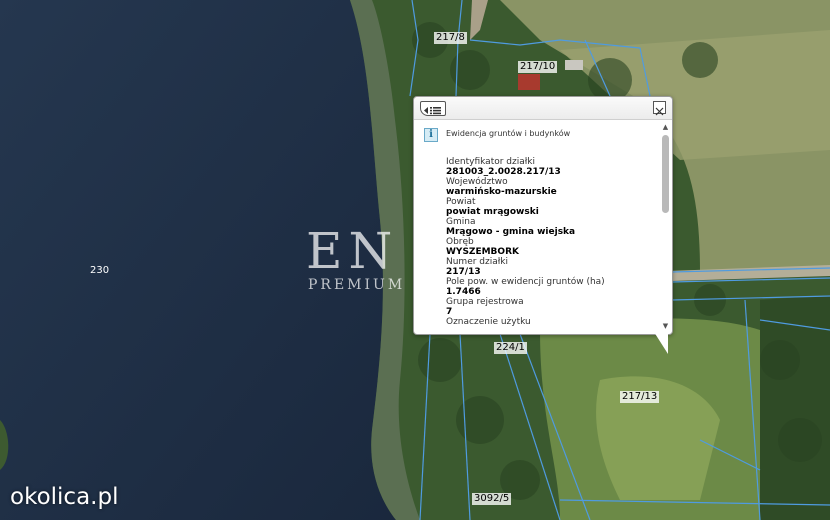 This screenshot has width=830, height=520. Describe the element at coordinates (665, 127) in the screenshot. I see `scroll-up-arrow-icon: ▲` at that location.